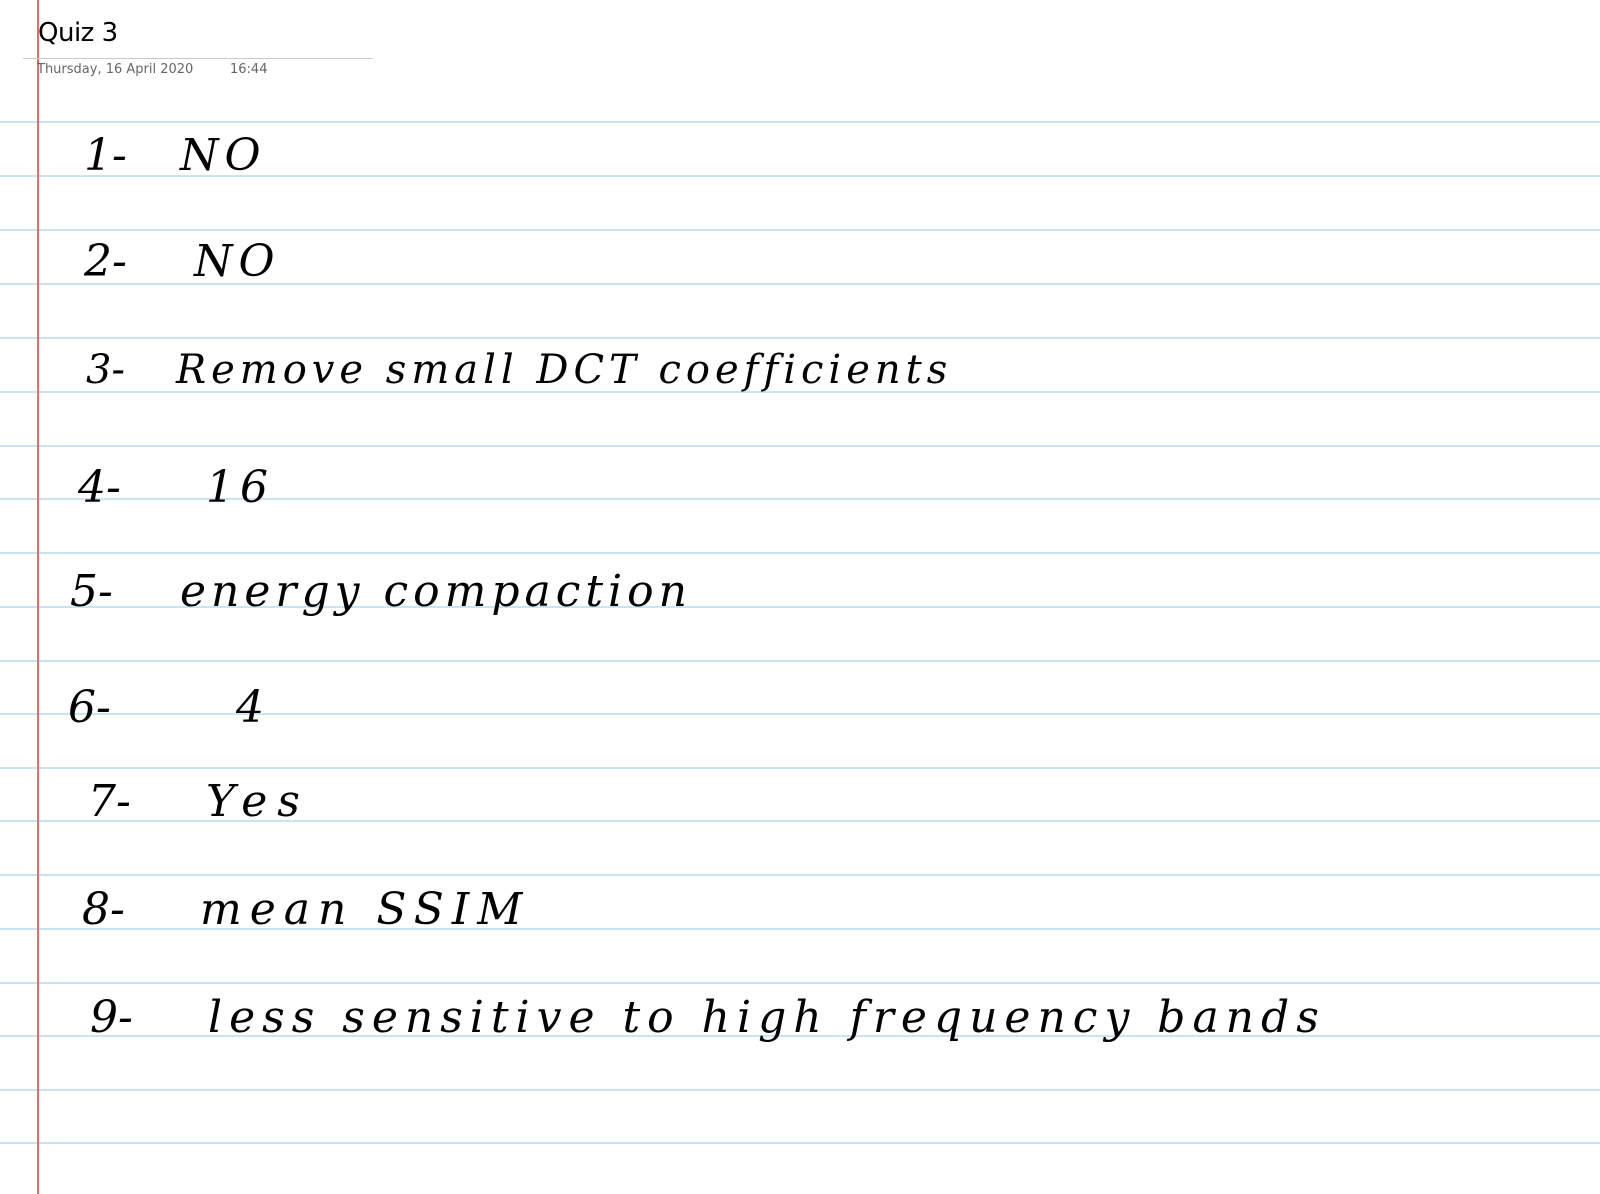  What do you see at coordinates (99, 487) in the screenshot?
I see `answer-number: 4-` at bounding box center [99, 487].